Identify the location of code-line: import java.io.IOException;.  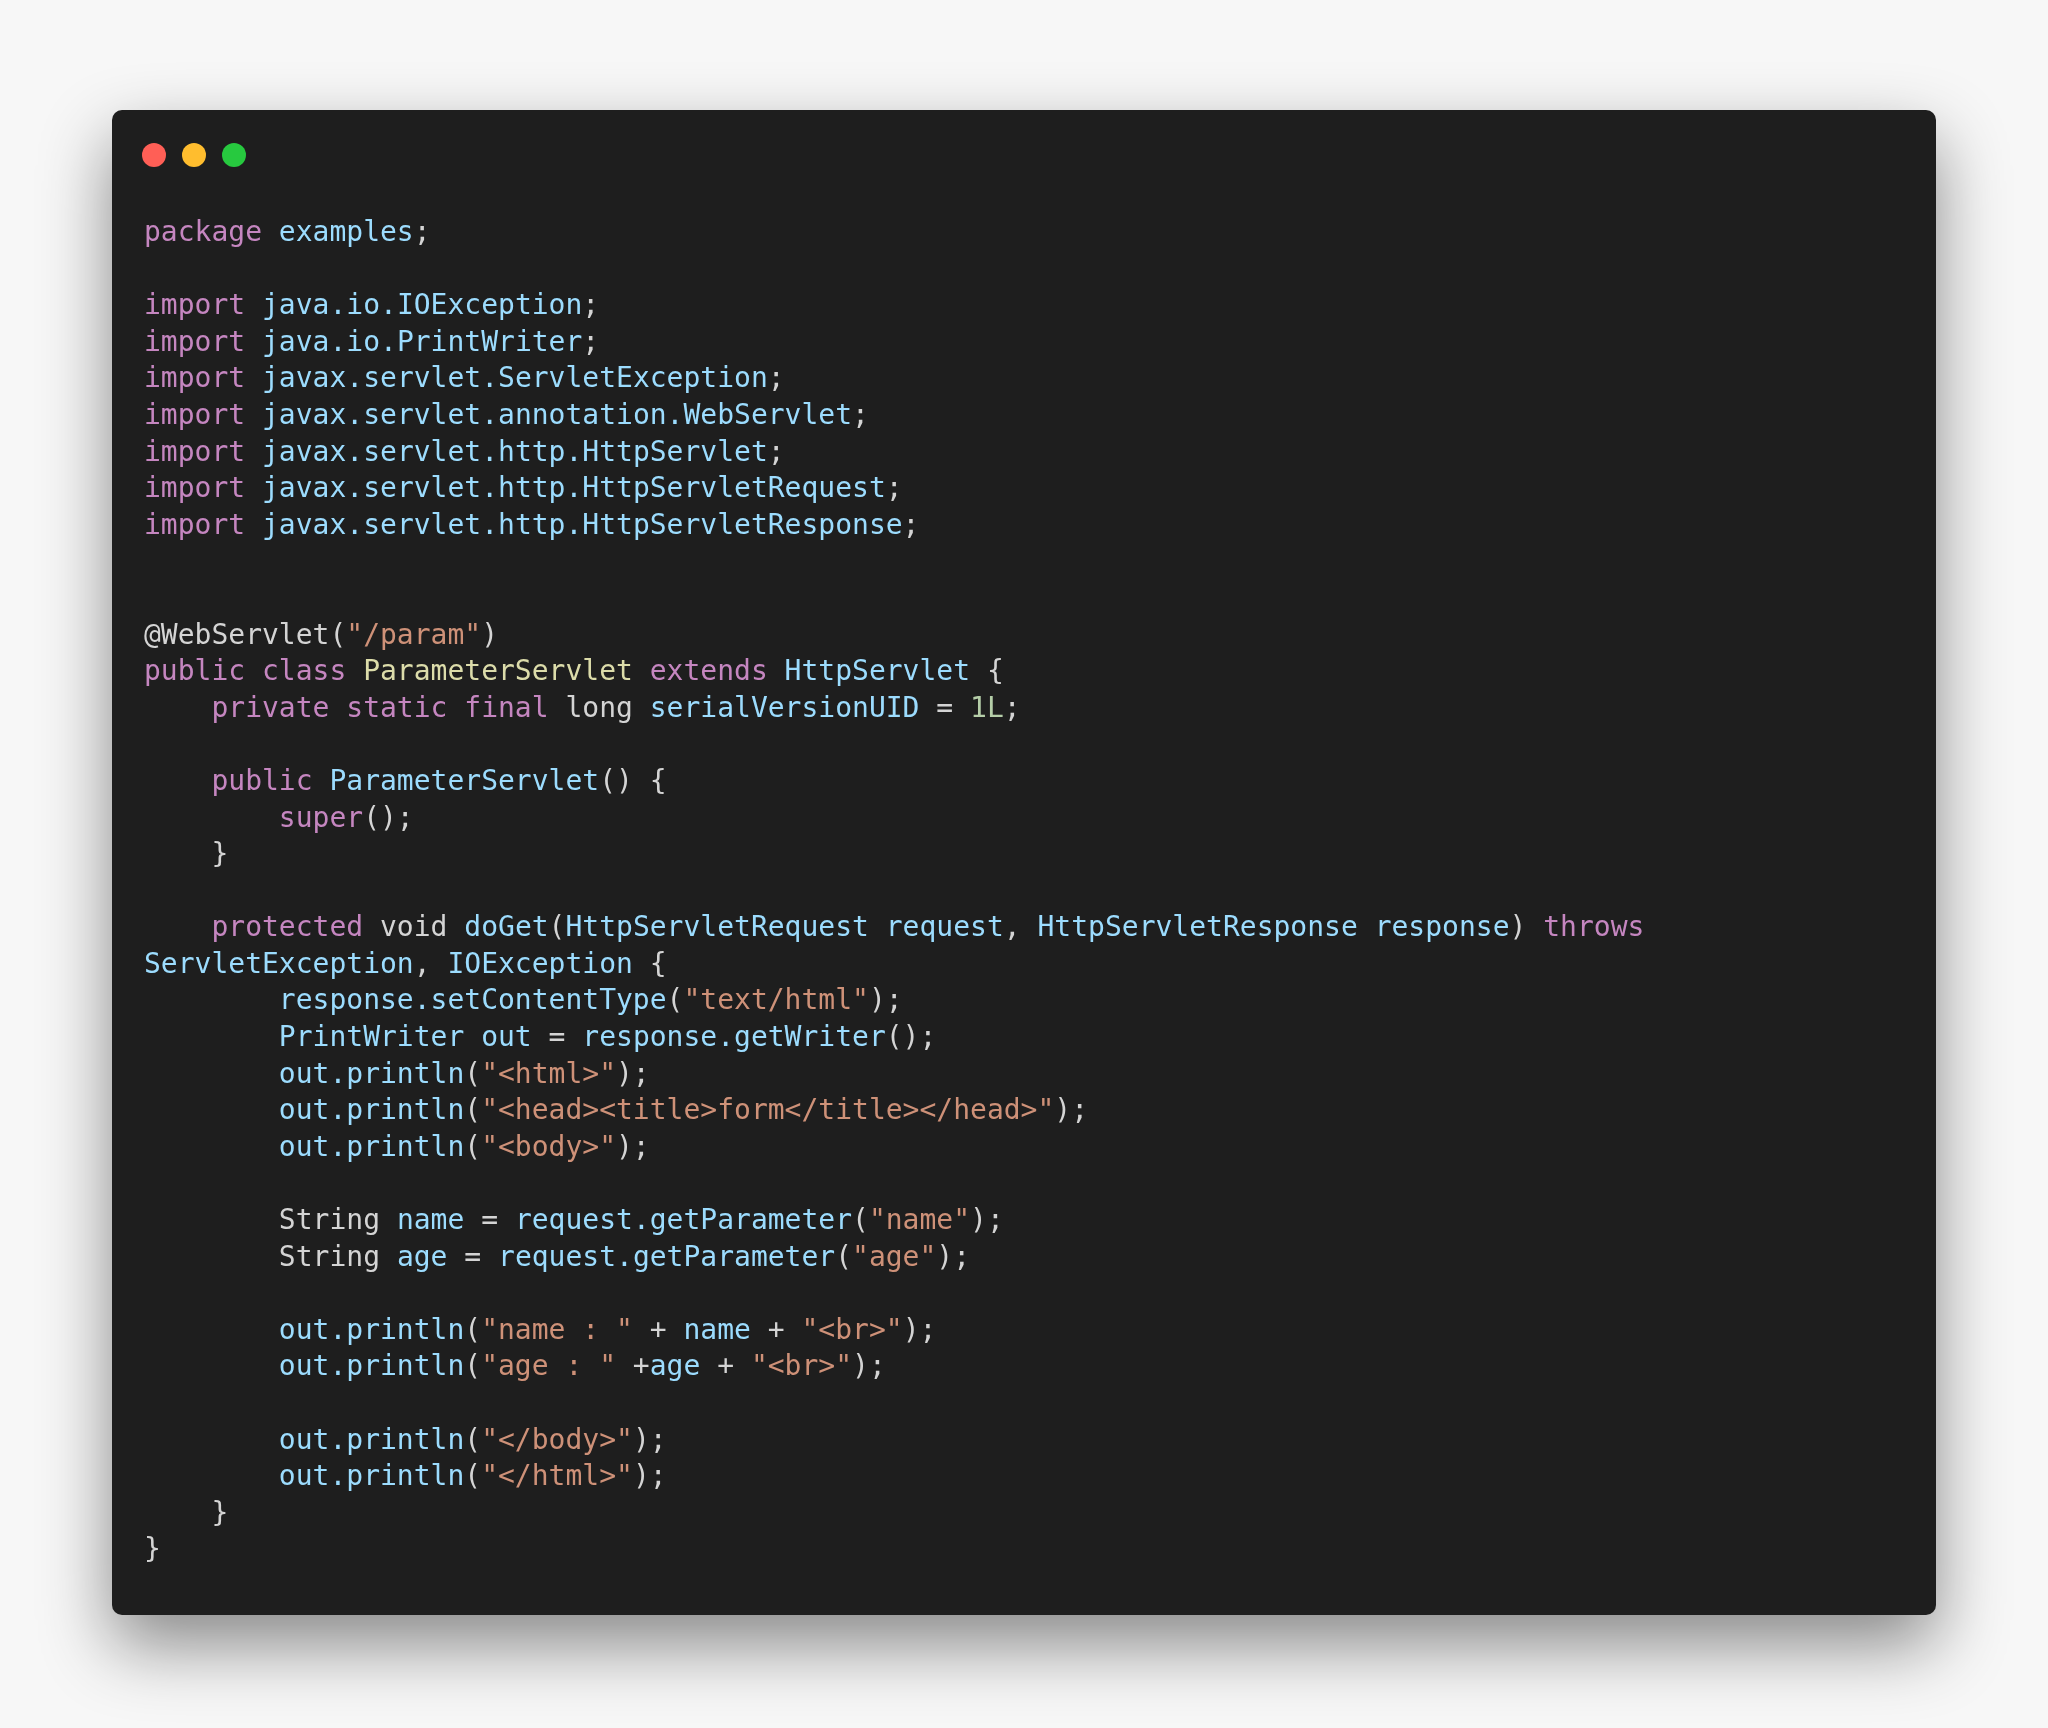
(372, 305).